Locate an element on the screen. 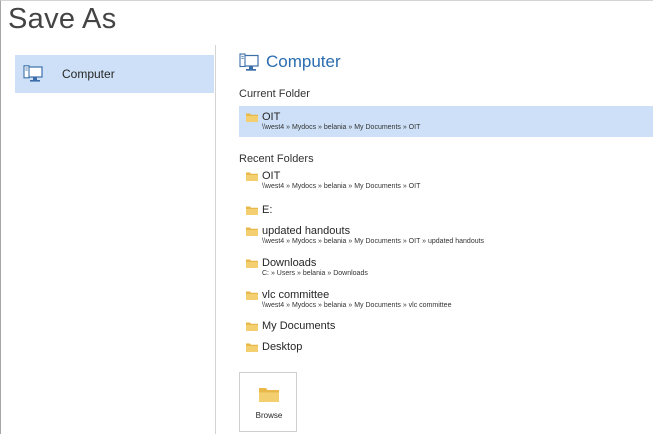  browse-button: Browse is located at coordinates (268, 402).